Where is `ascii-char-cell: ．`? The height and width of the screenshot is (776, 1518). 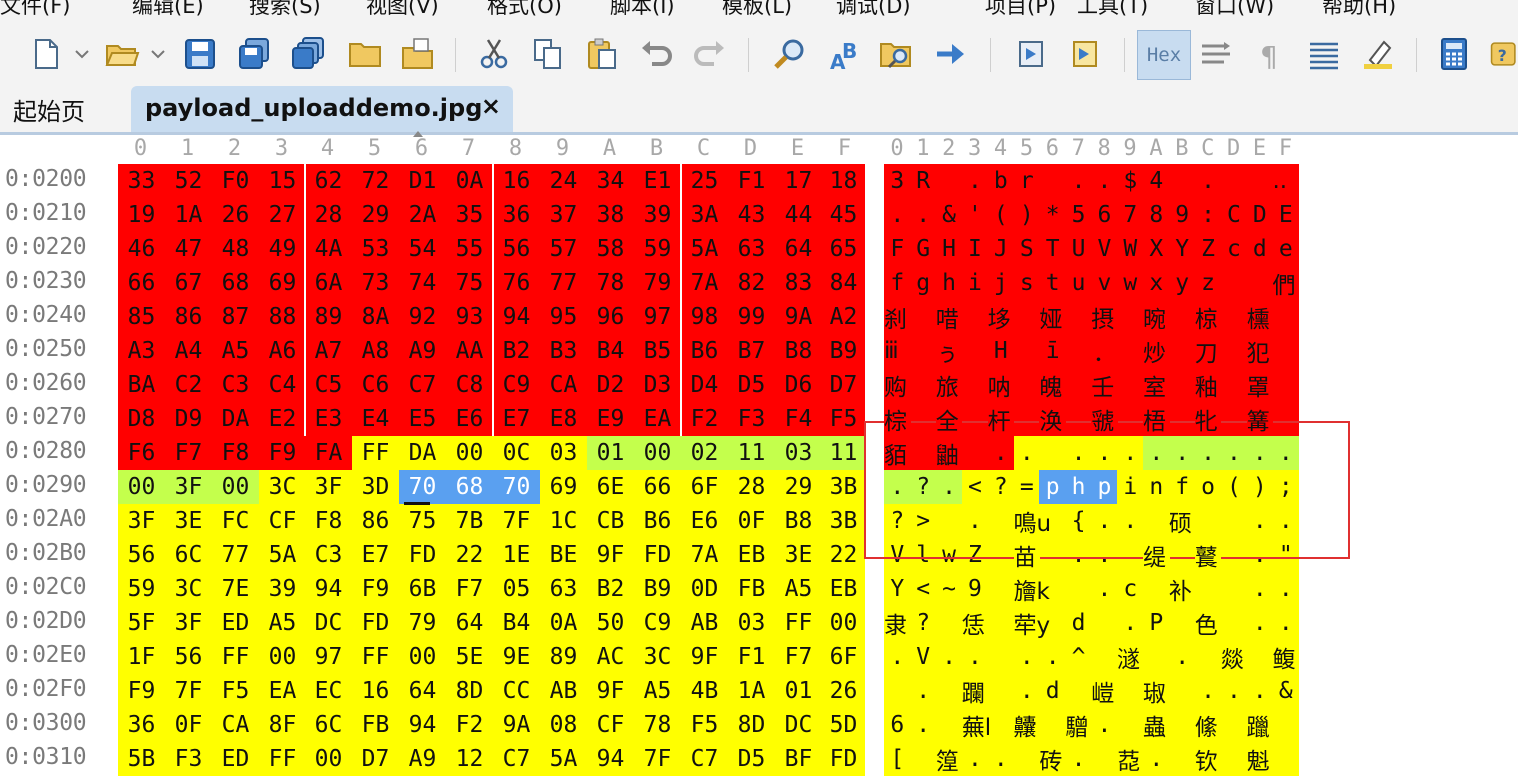
ascii-char-cell: ． is located at coordinates (1104, 351).